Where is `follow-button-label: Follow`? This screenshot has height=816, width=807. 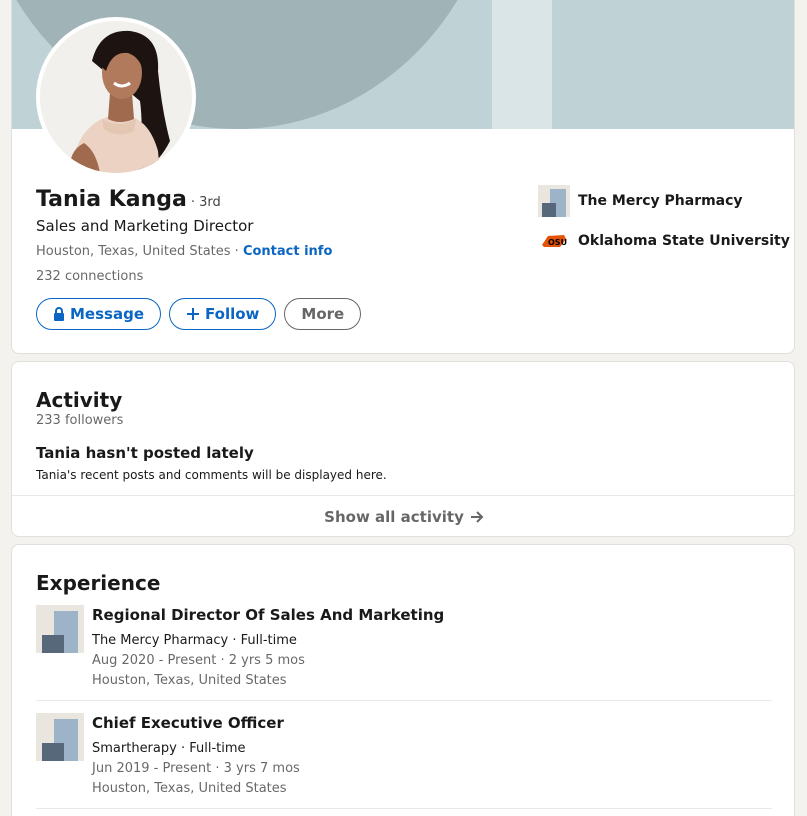
follow-button-label: Follow is located at coordinates (232, 314).